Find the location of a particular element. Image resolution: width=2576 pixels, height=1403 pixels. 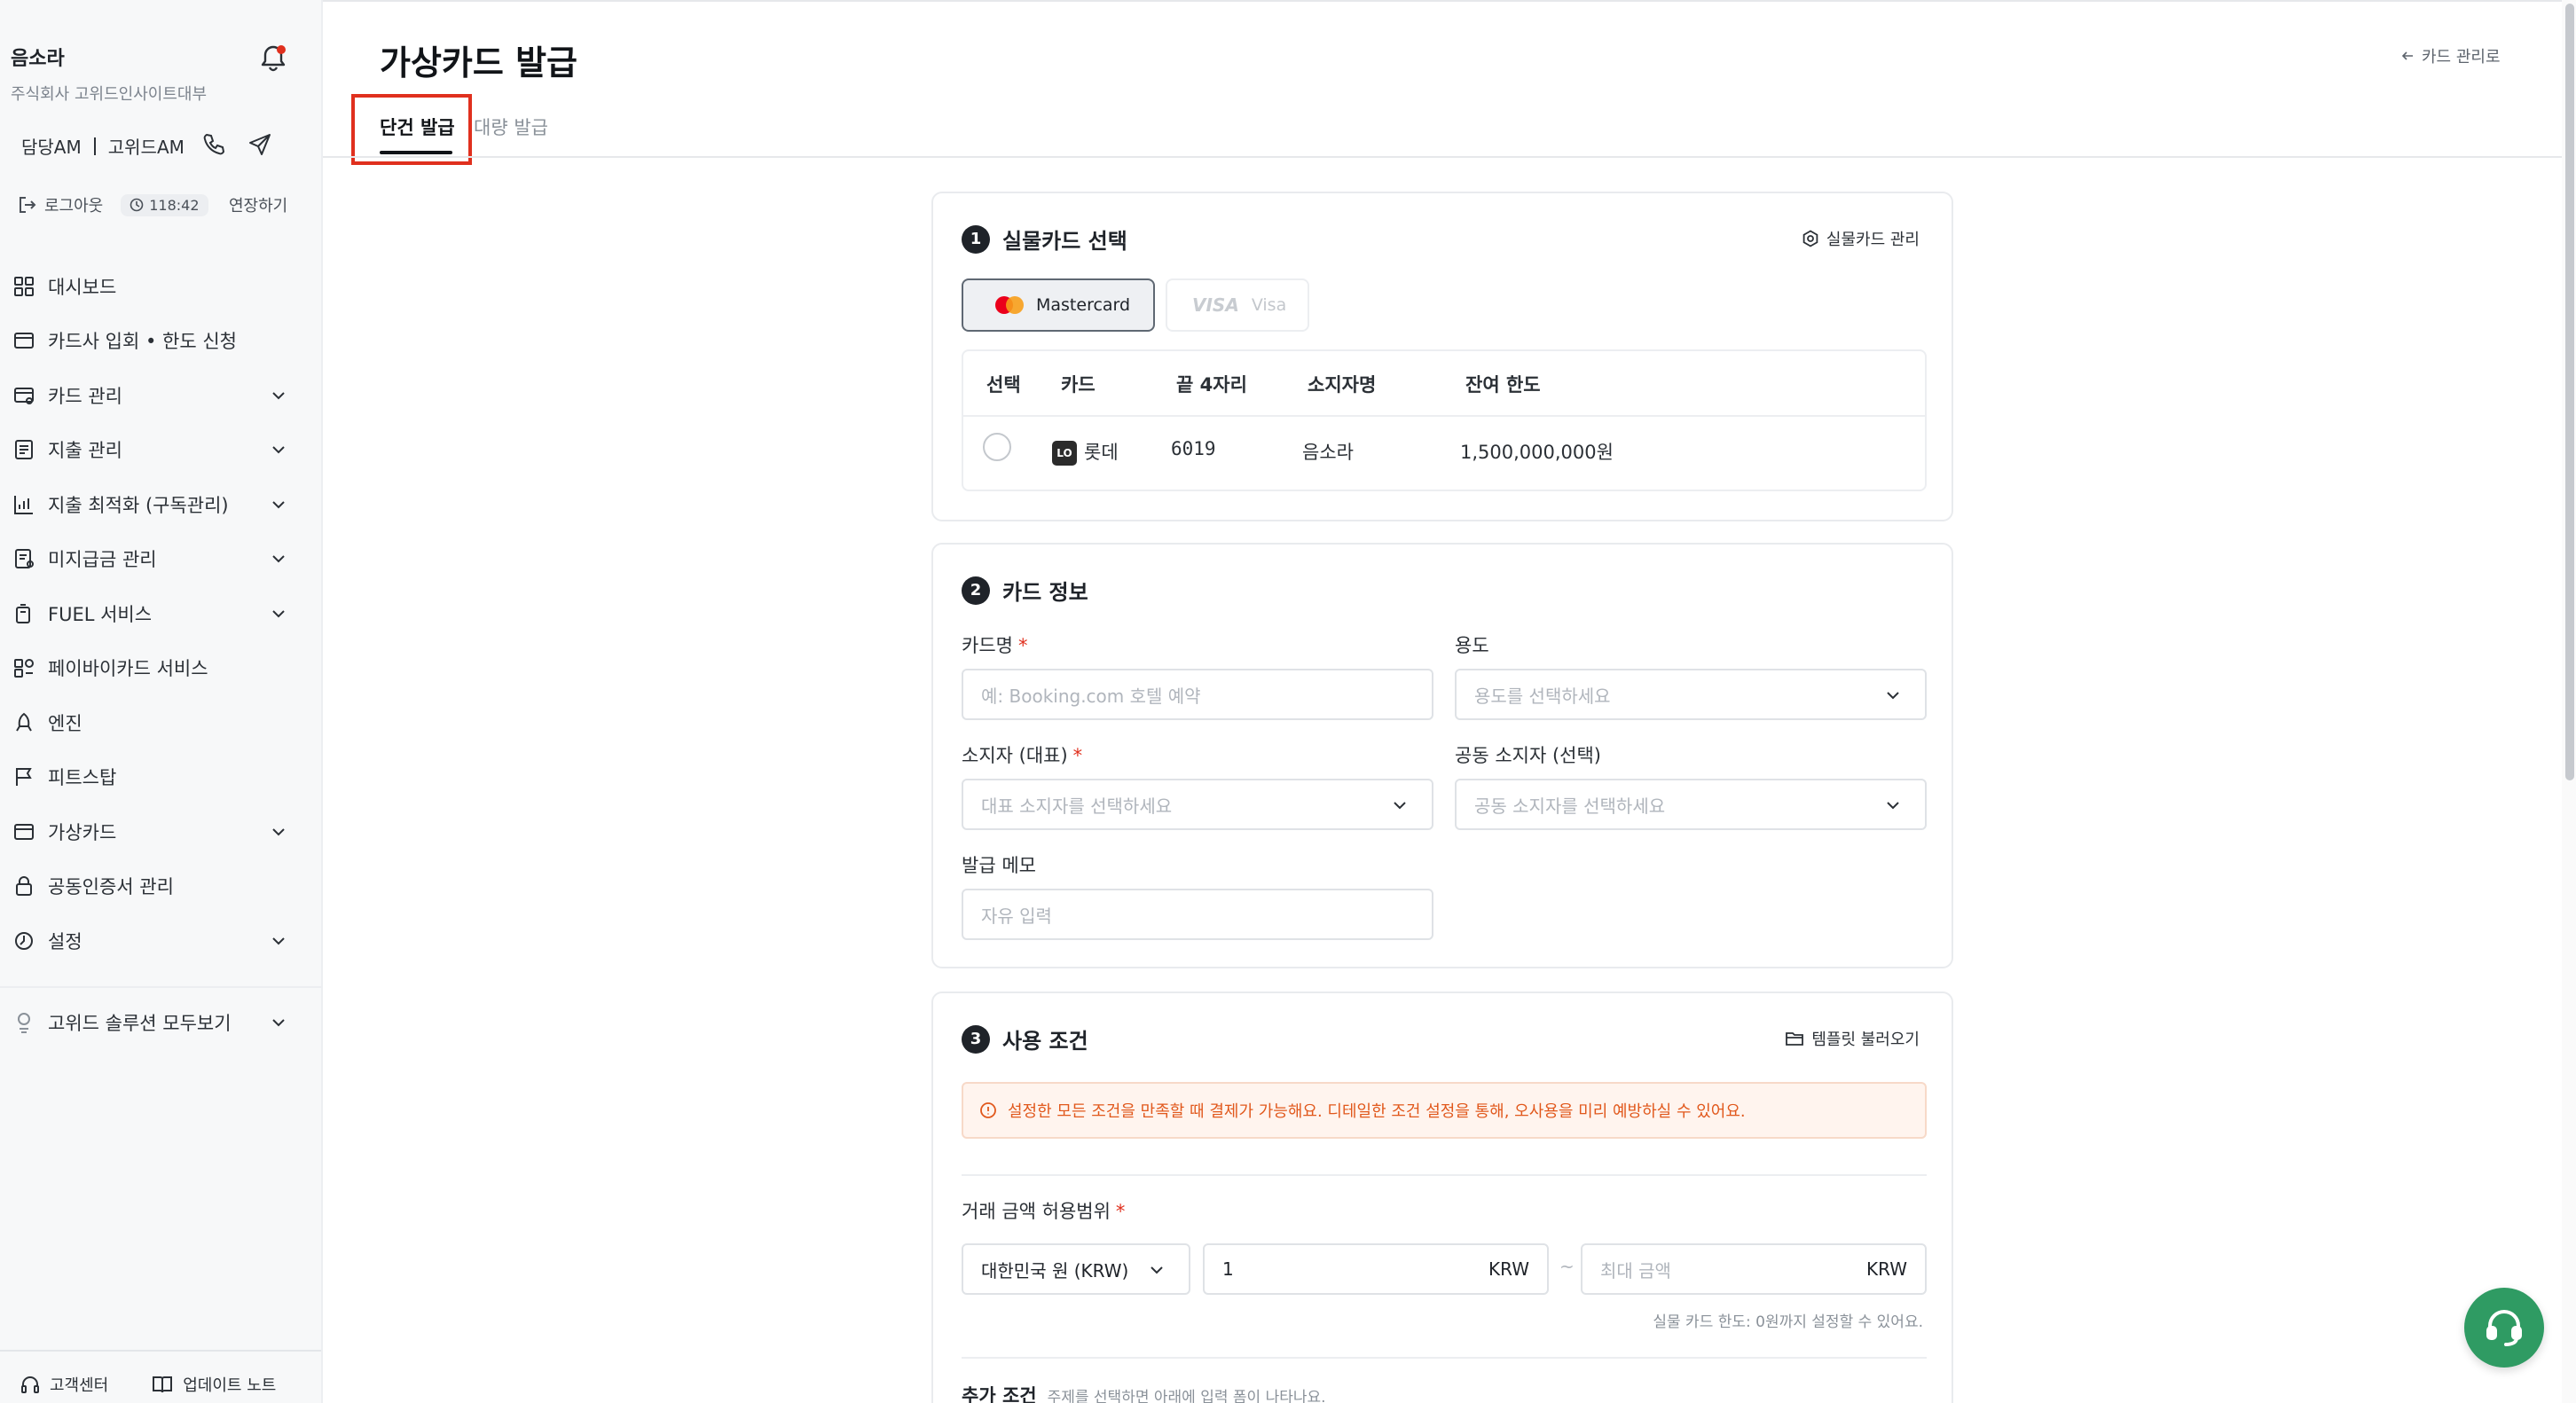

sidebar-item-card-apply: 카드사 입회 • 한도 신청 is located at coordinates (160, 341).